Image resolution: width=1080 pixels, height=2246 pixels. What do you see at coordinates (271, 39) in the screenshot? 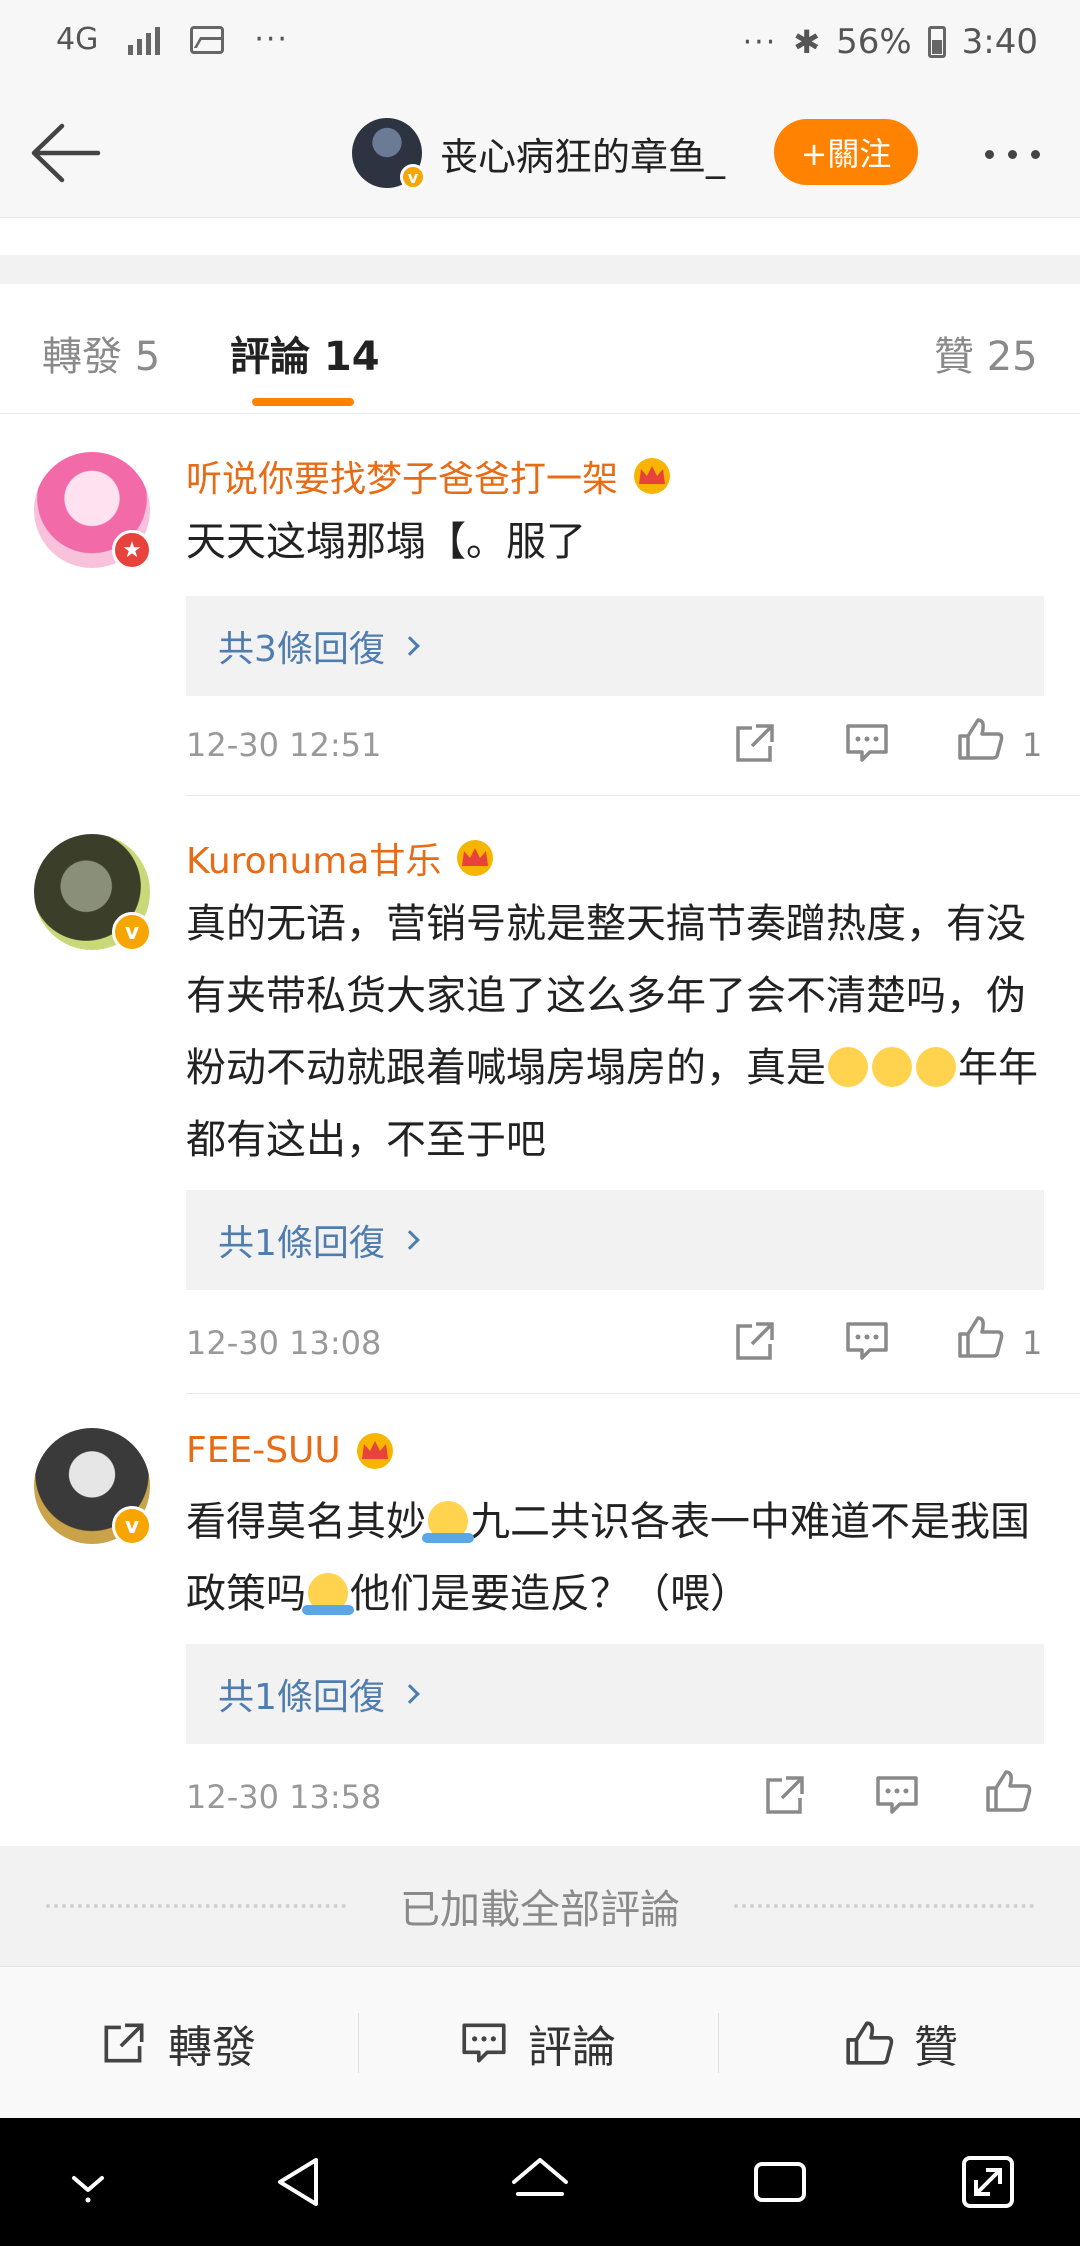
I see `more-notifications-icon: ···` at bounding box center [271, 39].